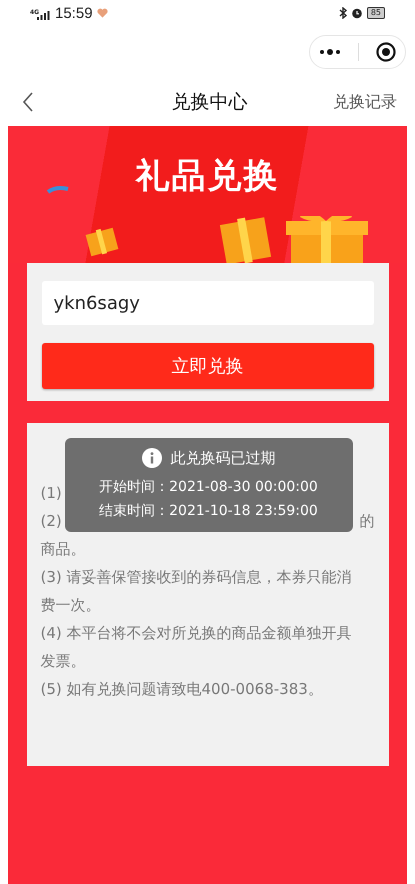 The width and height of the screenshot is (415, 884). I want to click on toast-message: 此兑换码已过期, so click(223, 458).